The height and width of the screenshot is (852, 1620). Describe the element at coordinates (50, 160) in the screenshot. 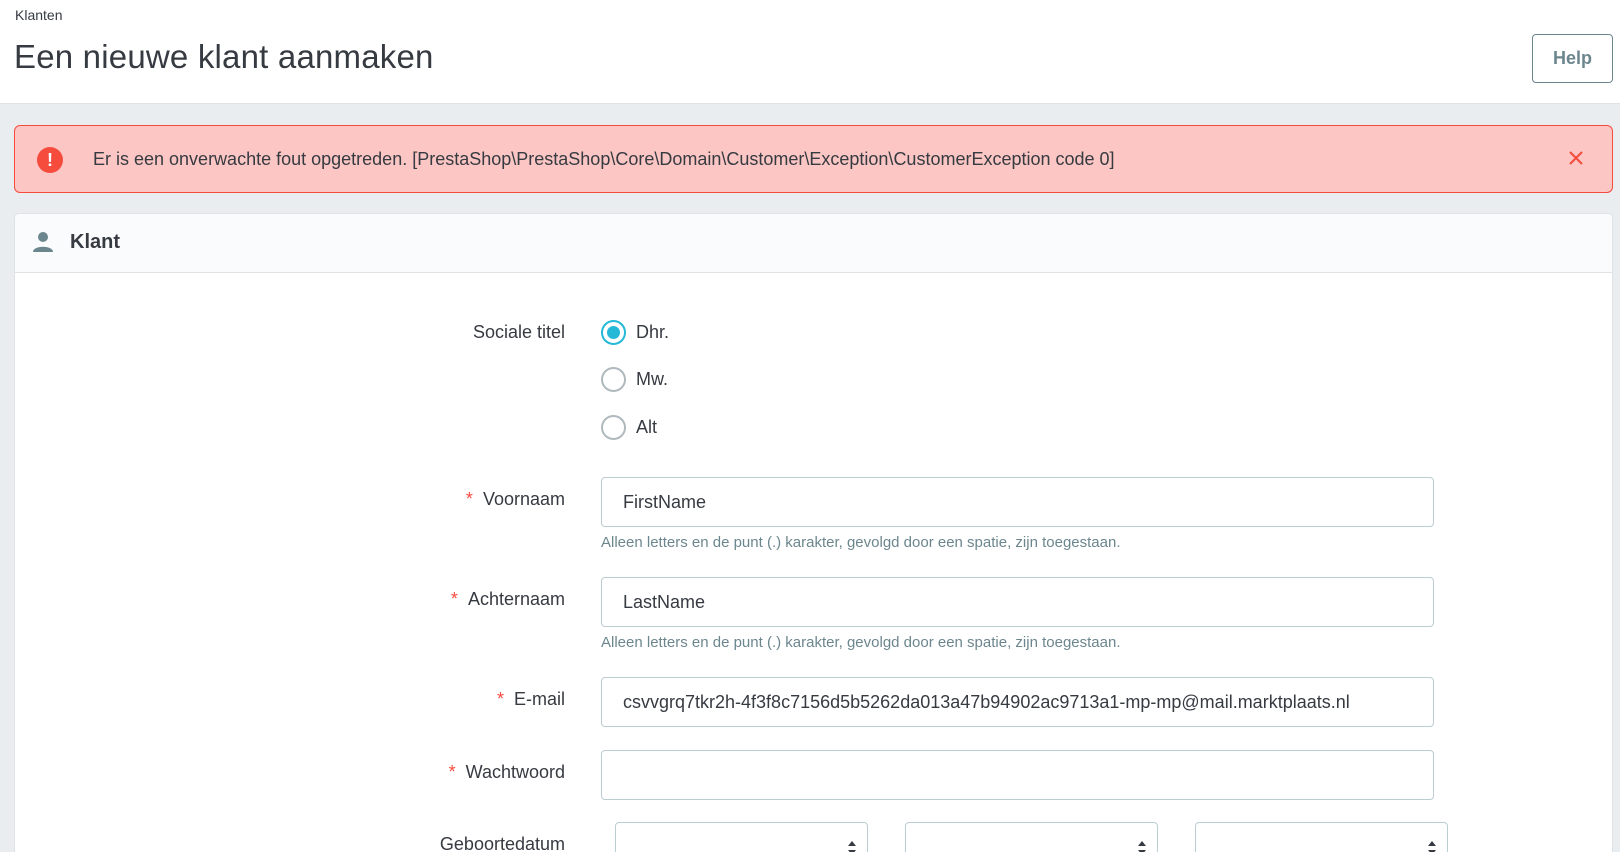

I see `exclamation-circle-icon: !` at that location.